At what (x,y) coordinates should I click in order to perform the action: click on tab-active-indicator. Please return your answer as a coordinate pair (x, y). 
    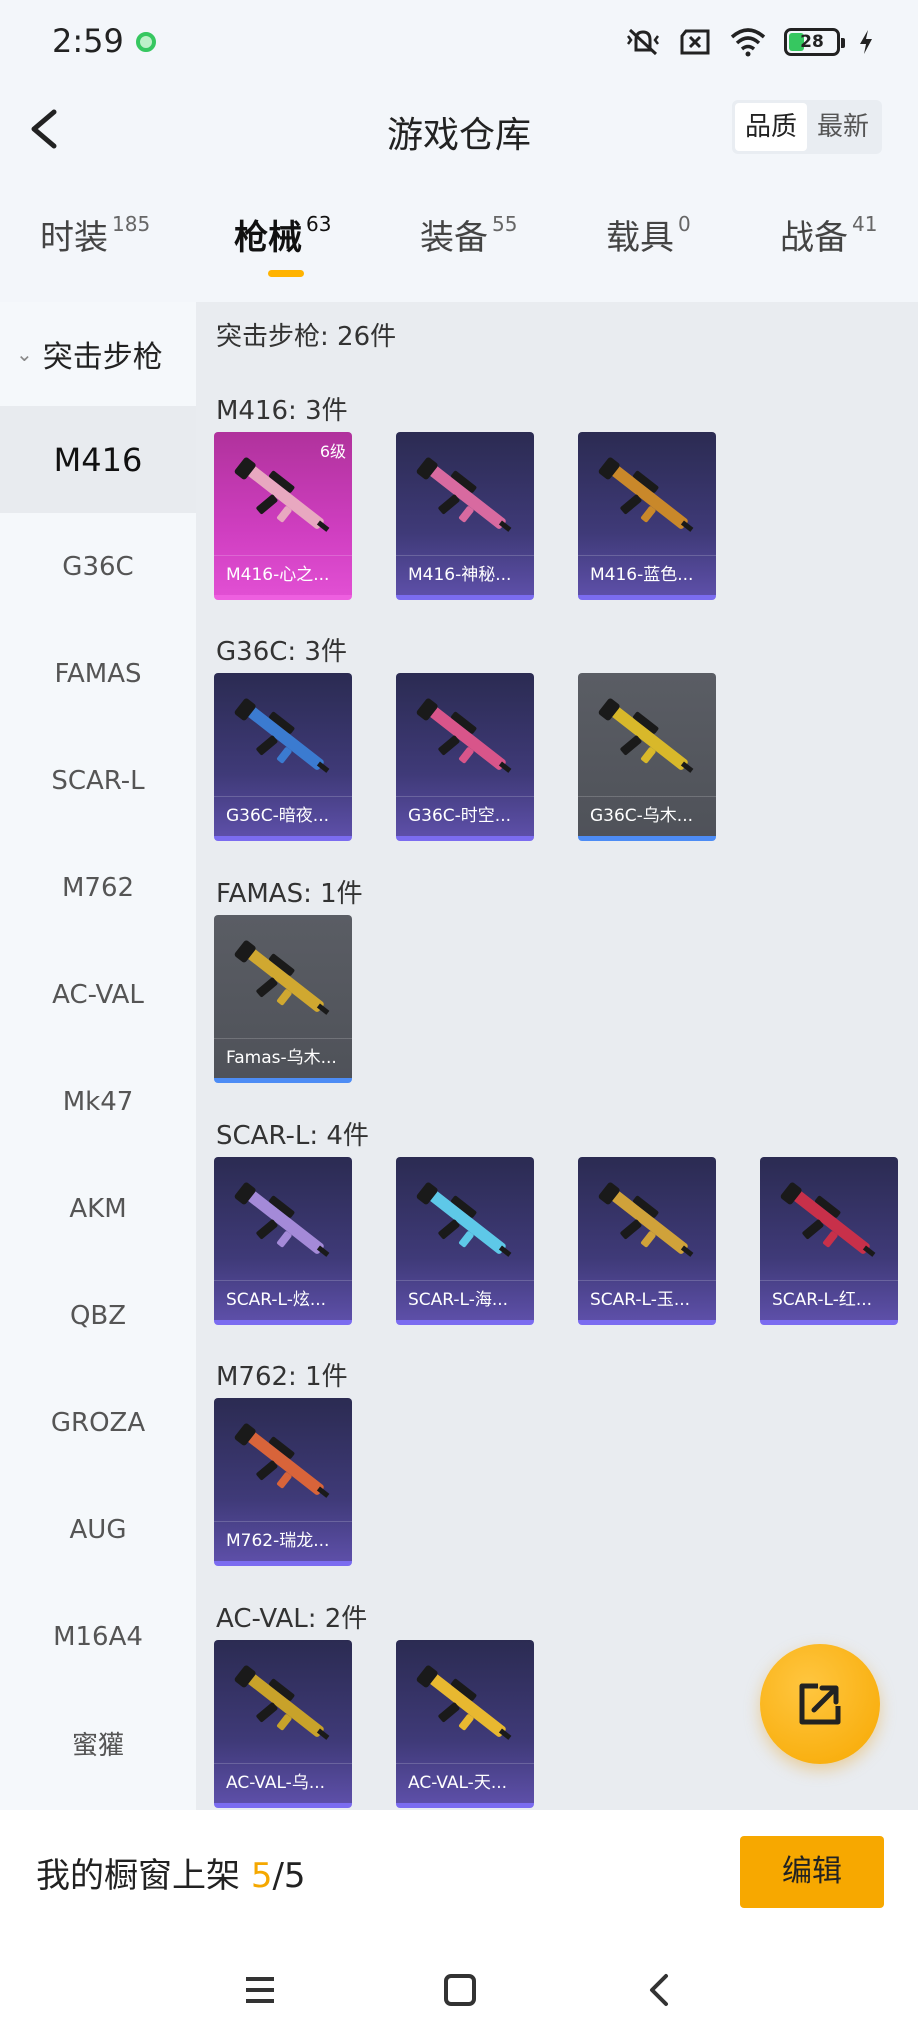
    Looking at the image, I should click on (286, 273).